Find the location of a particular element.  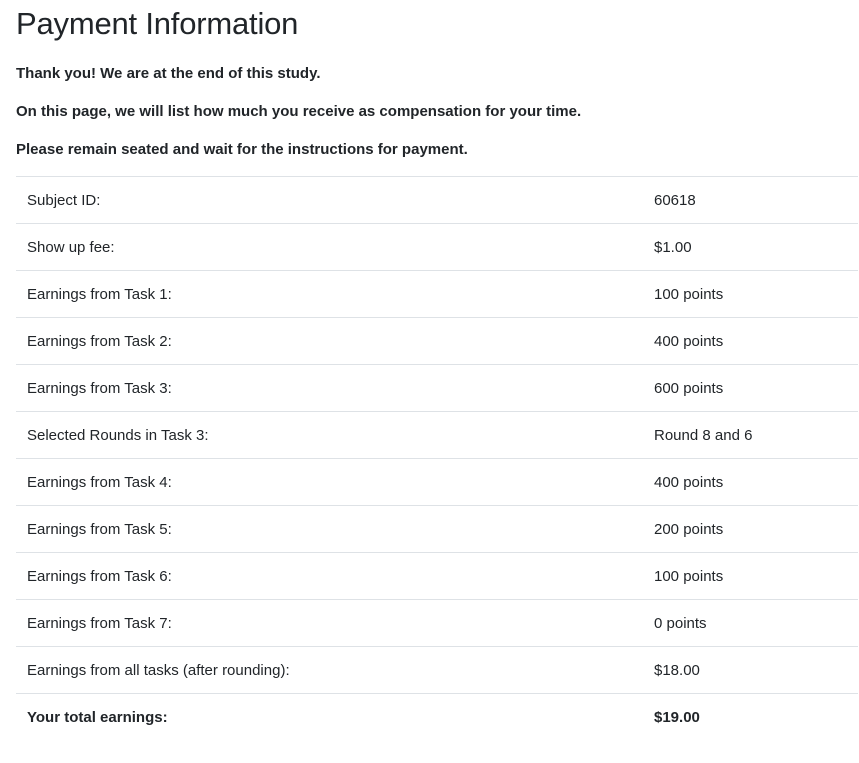

row-label: Show up fee: is located at coordinates (329, 247).